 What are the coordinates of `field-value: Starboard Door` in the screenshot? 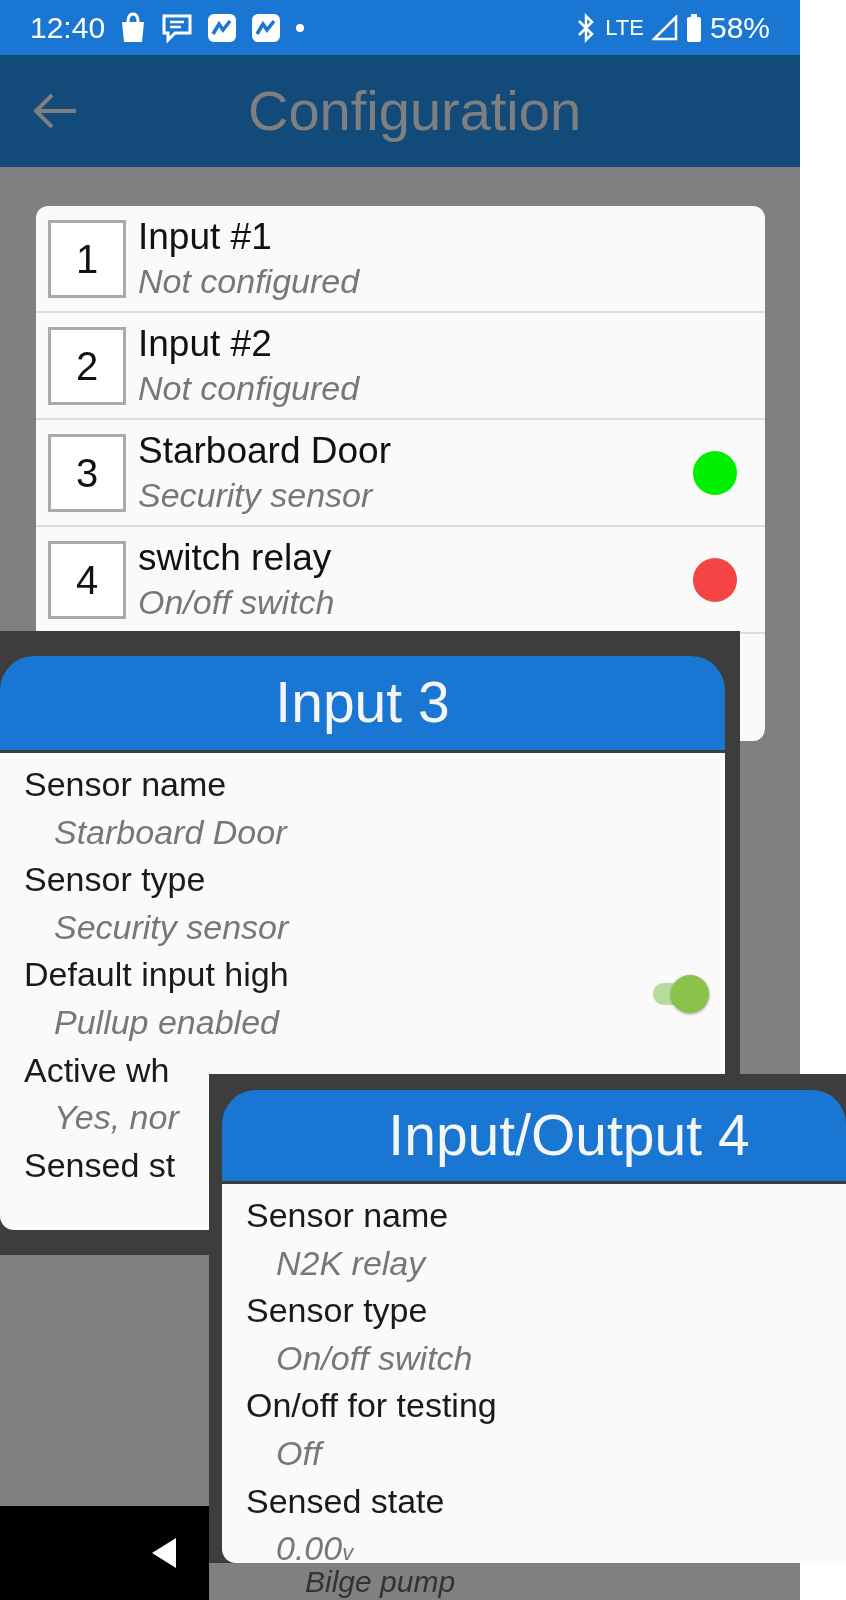 It's located at (170, 832).